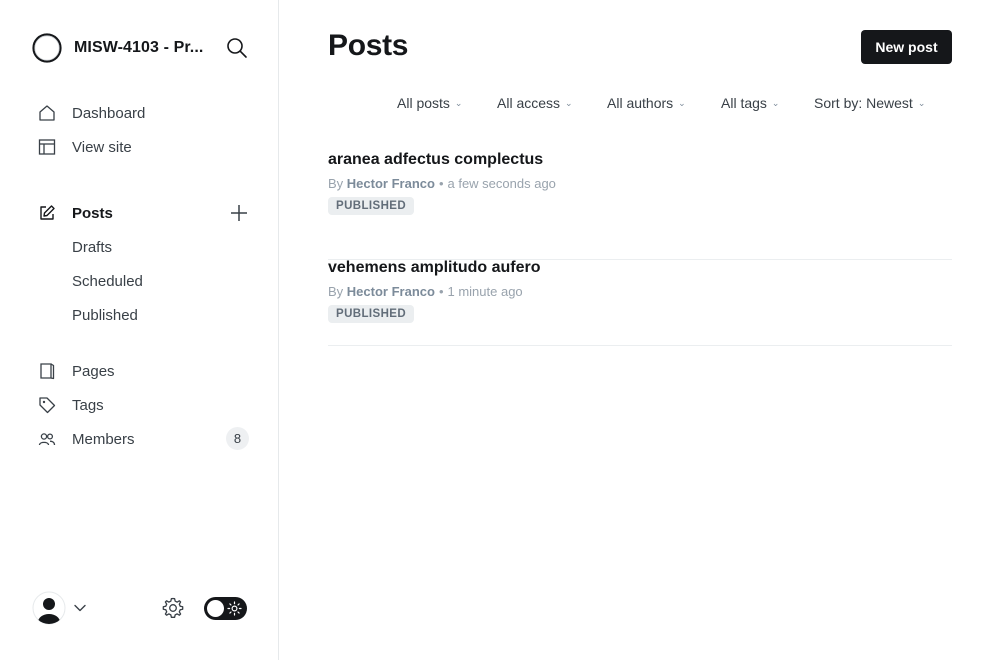 The image size is (1000, 660). What do you see at coordinates (93, 371) in the screenshot?
I see `sidebar-item-label: Pages` at bounding box center [93, 371].